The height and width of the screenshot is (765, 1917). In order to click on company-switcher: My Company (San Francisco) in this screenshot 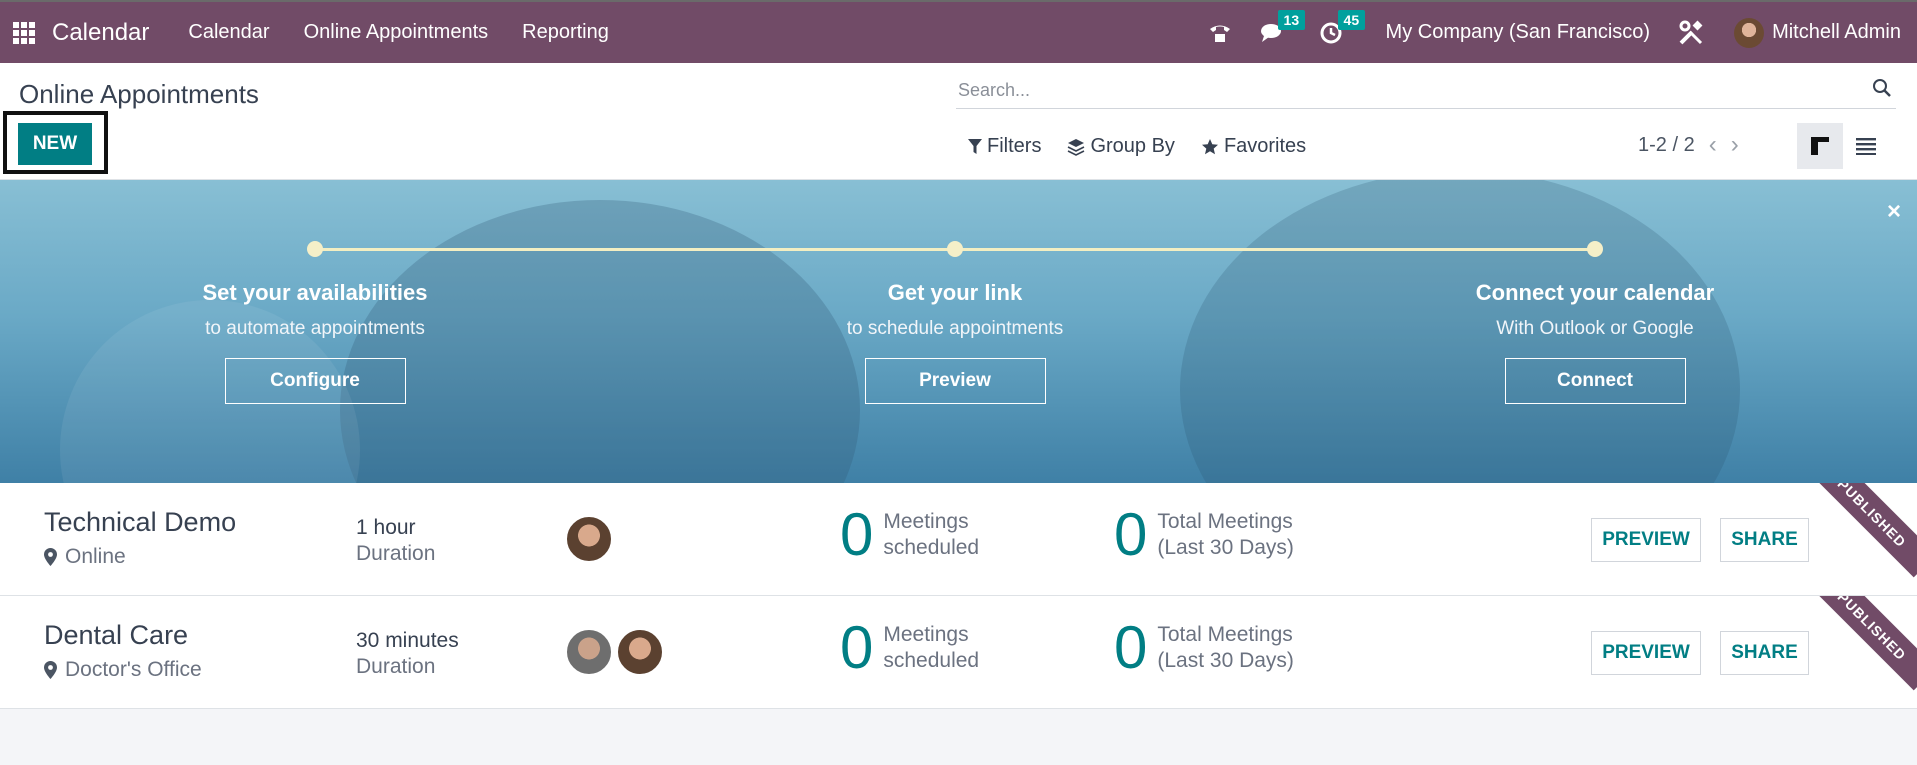, I will do `click(1518, 32)`.